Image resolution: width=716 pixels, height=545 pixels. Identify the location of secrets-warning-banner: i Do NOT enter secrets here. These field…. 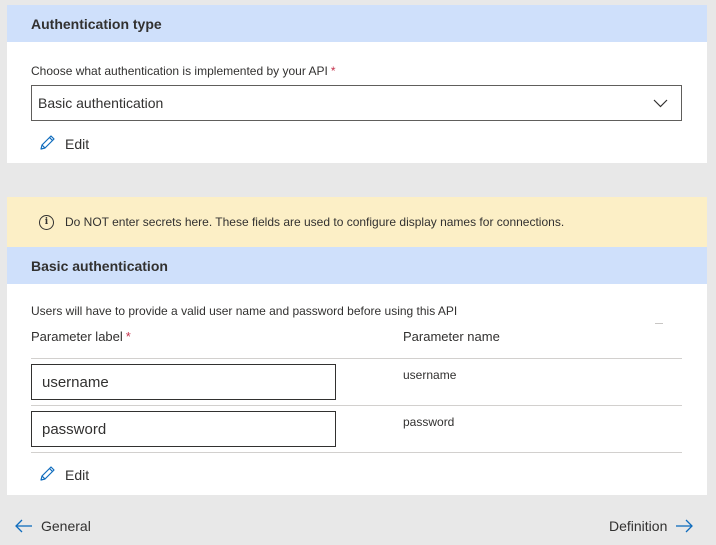
(357, 222).